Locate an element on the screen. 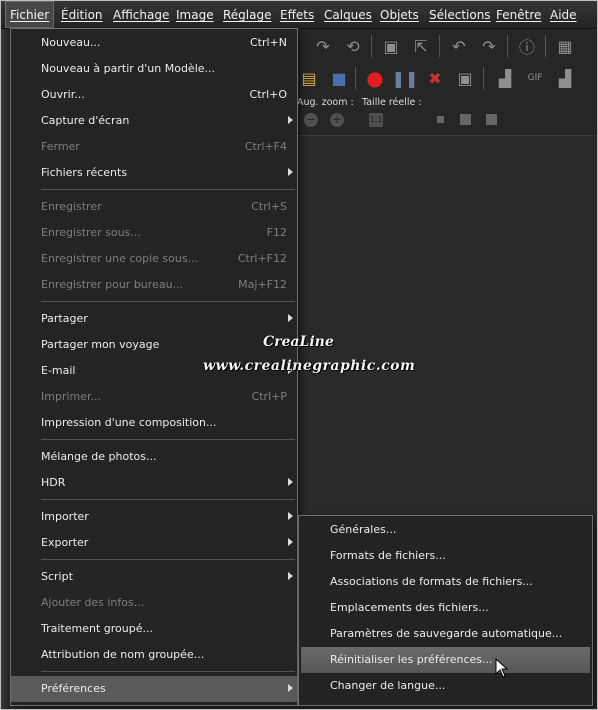 The height and width of the screenshot is (710, 598). gif-icon: GIF is located at coordinates (535, 78).